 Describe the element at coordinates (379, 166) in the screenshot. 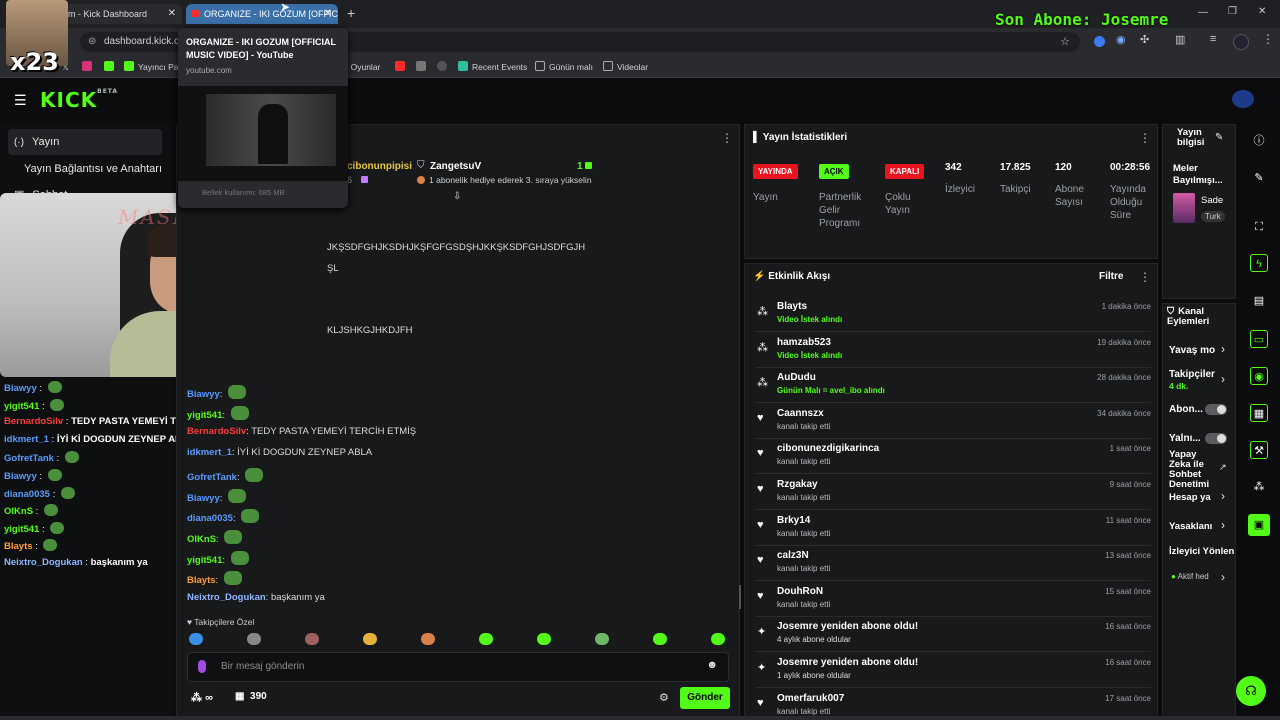

I see `pinned-user-1: cibonunpipisi` at that location.